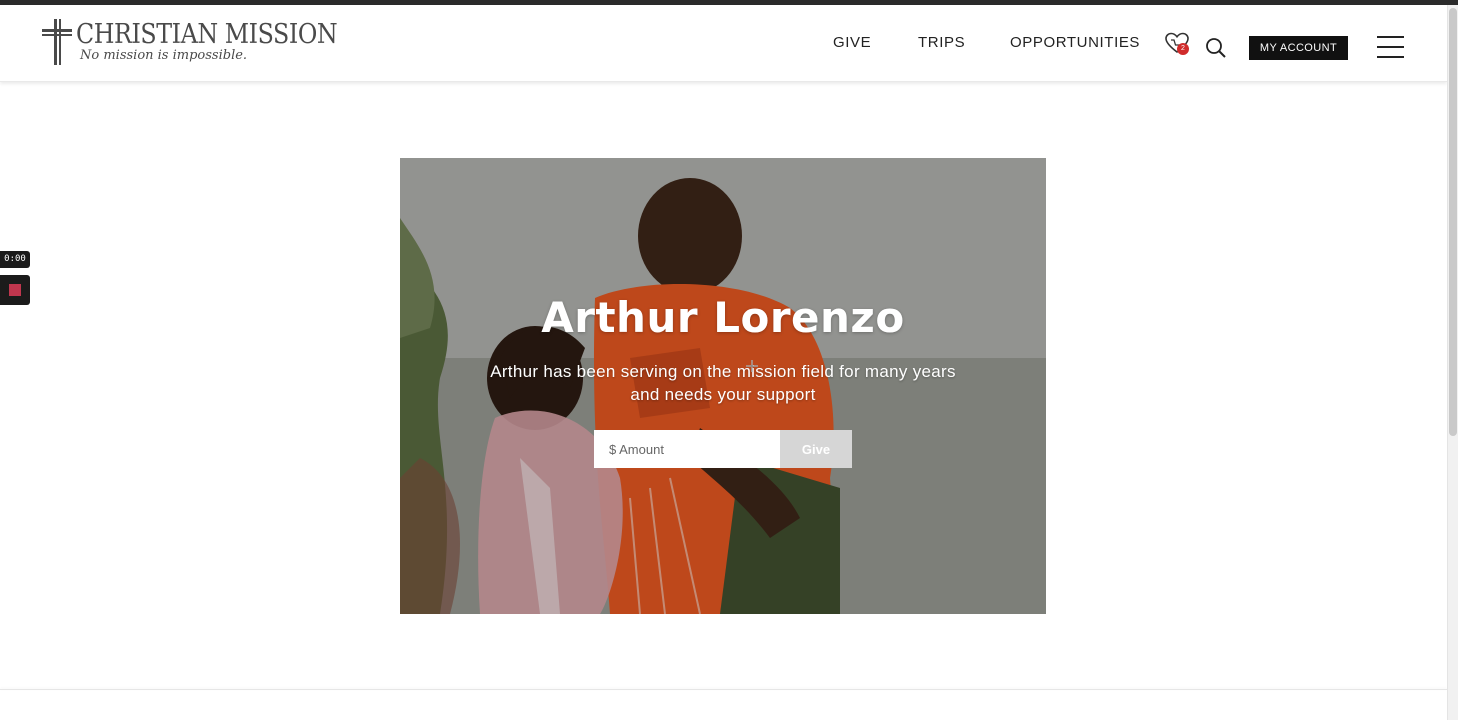  Describe the element at coordinates (816, 449) in the screenshot. I see `give-button: Give` at that location.